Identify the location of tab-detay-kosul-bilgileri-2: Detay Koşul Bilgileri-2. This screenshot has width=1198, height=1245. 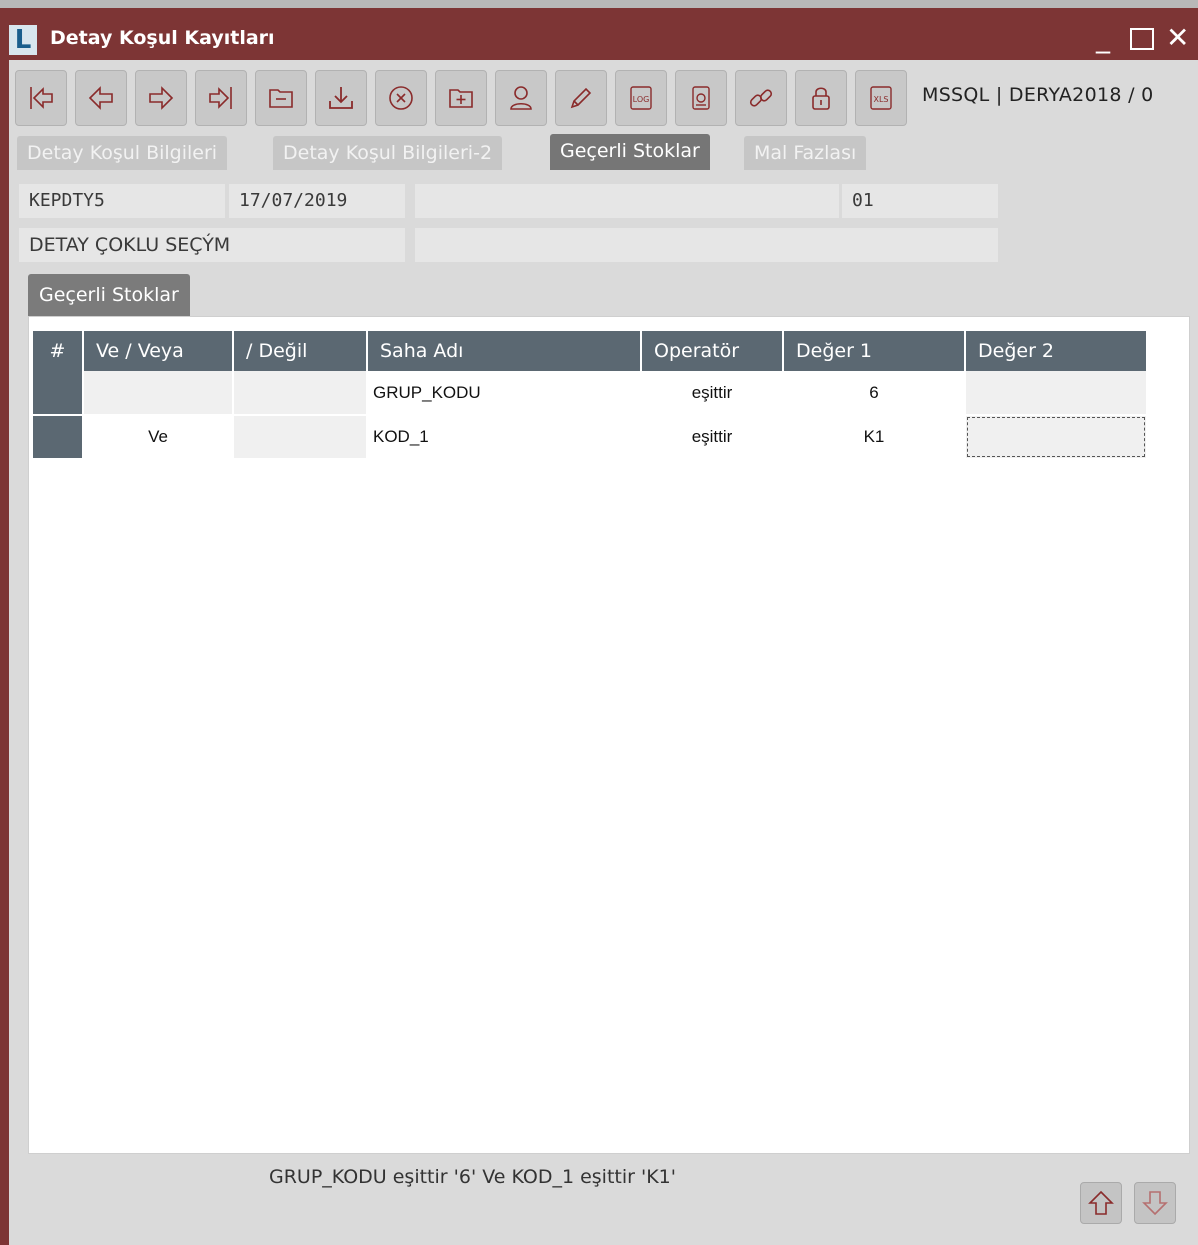
(388, 153).